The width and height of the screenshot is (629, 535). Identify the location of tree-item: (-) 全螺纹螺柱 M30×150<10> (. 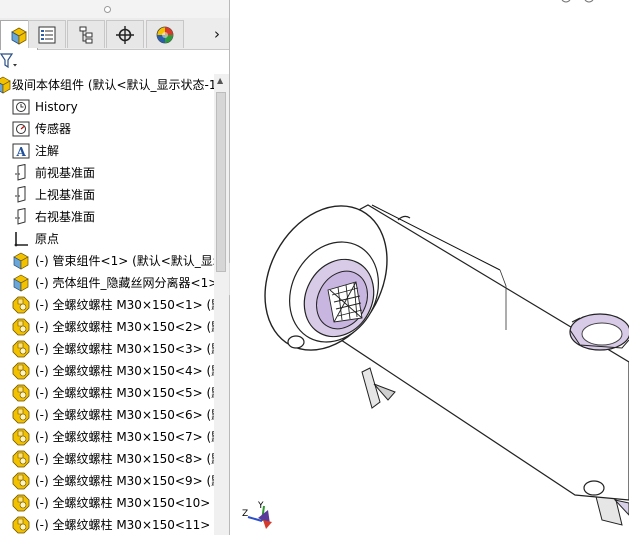
(107, 503).